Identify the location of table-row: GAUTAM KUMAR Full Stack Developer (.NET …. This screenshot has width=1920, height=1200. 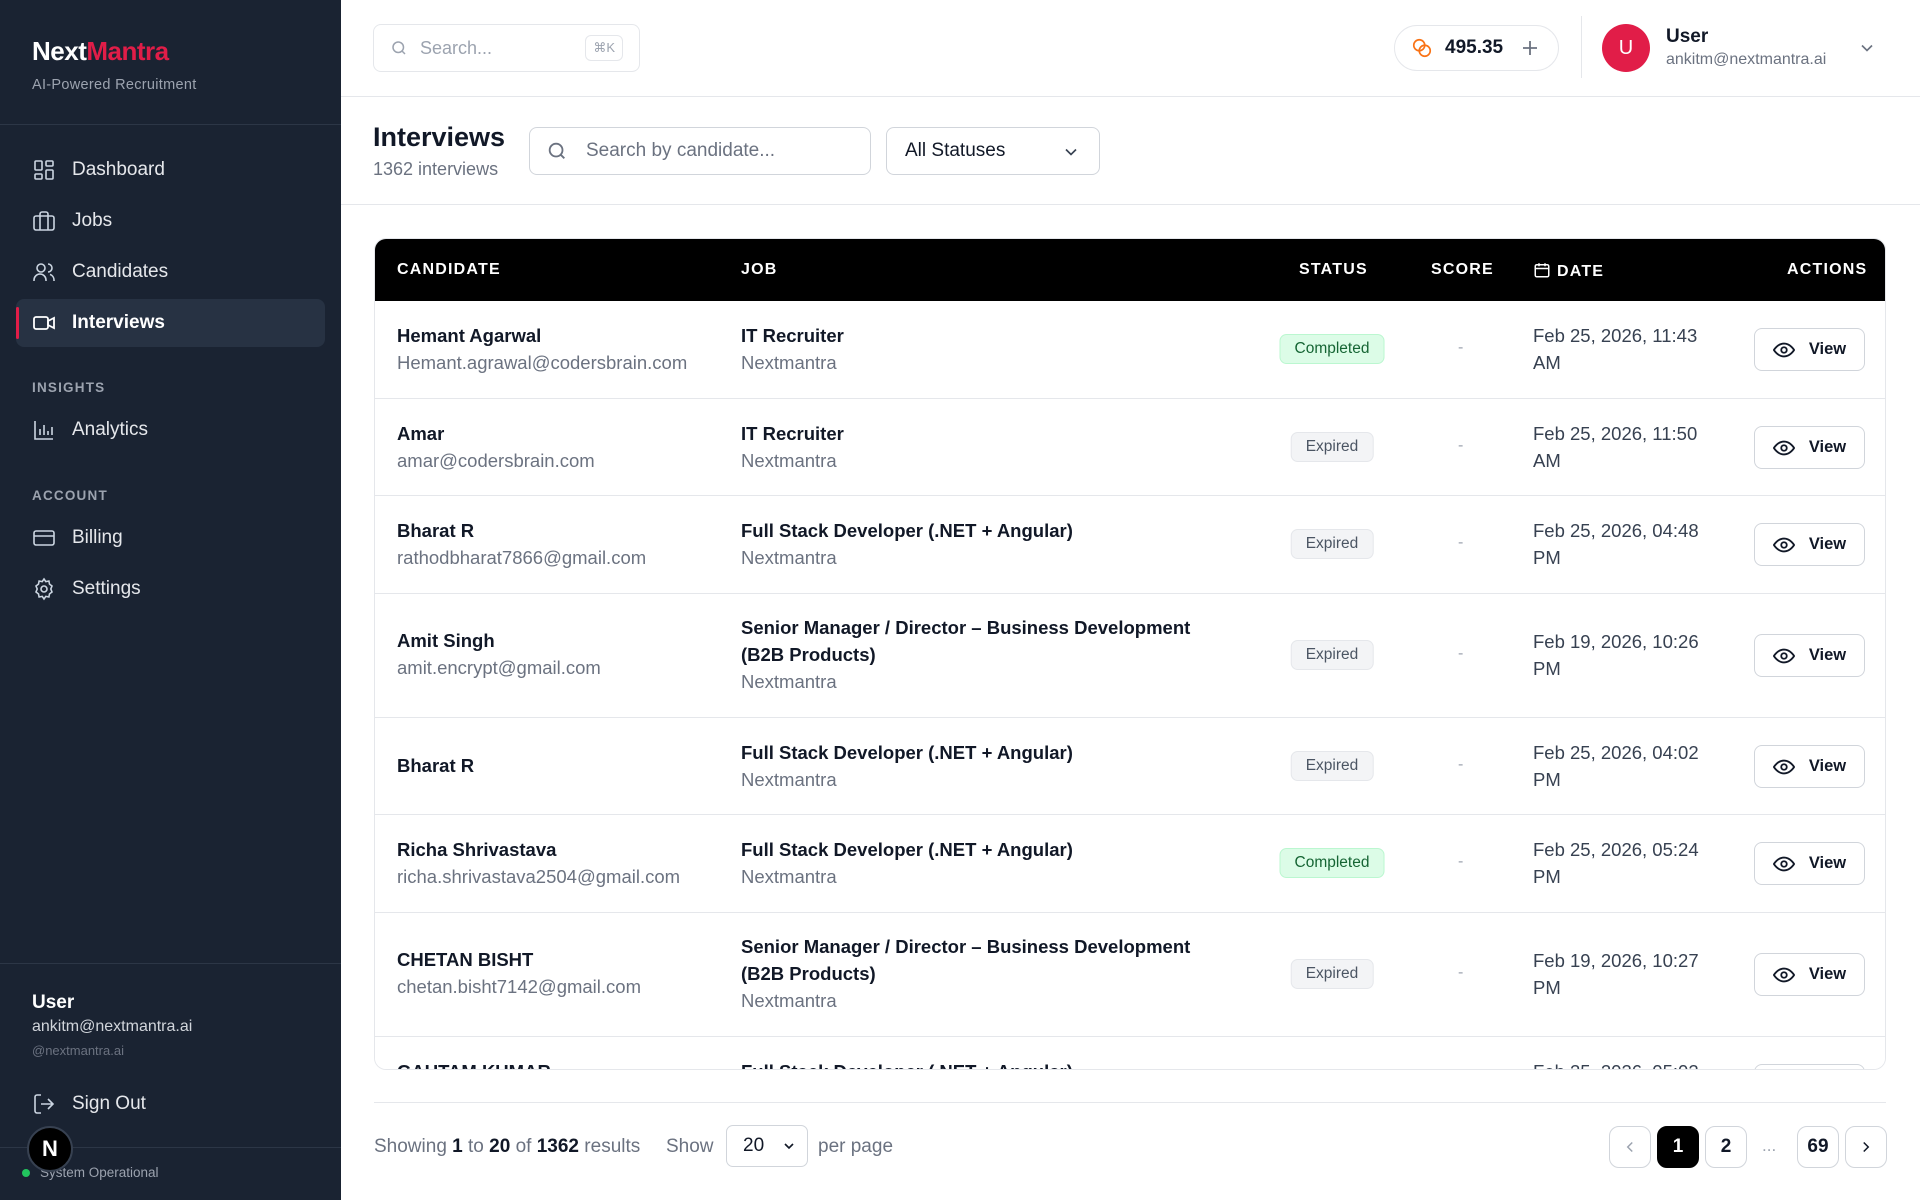
(1130, 1053).